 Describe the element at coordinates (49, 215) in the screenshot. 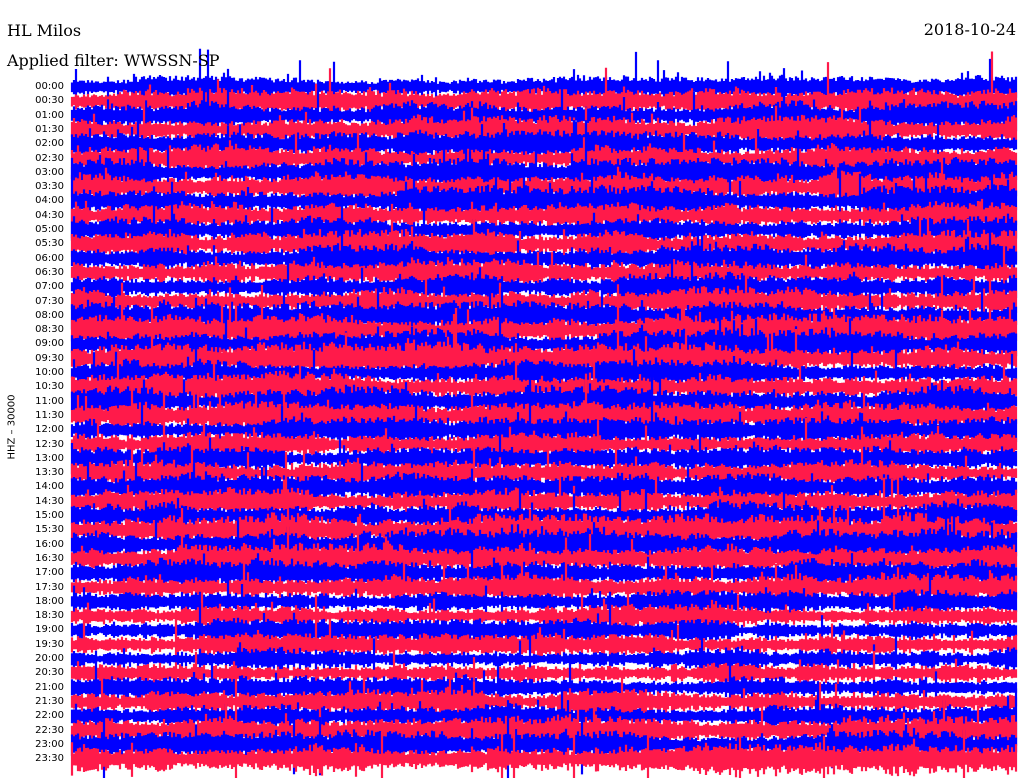

I see `row-label-0430: 04:30` at that location.